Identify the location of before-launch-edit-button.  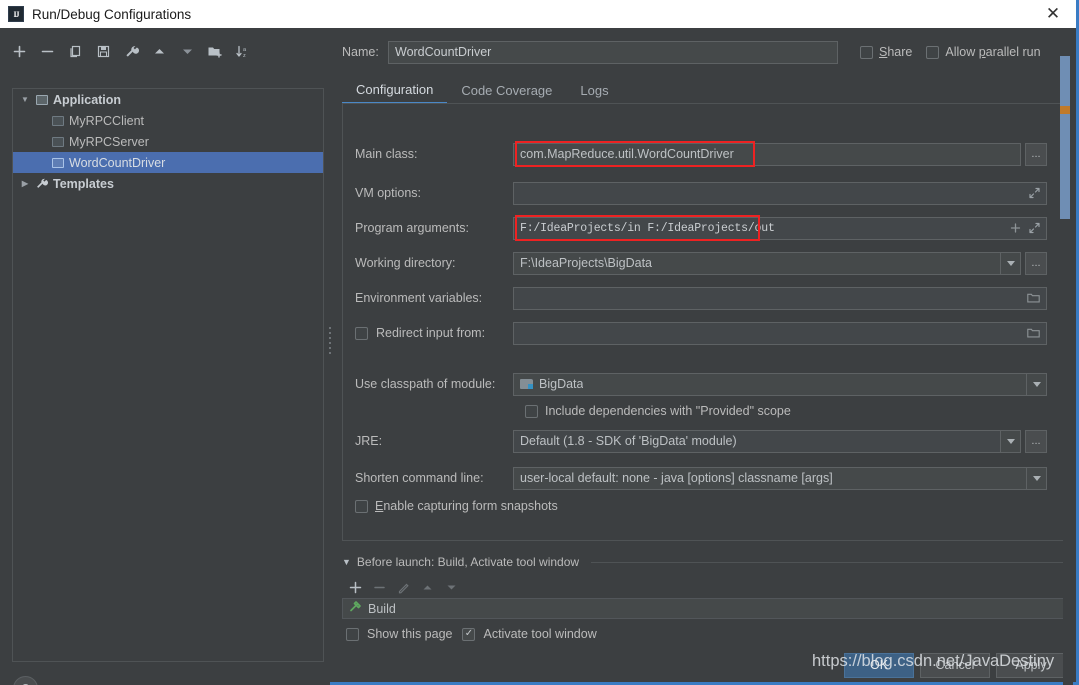
(403, 587).